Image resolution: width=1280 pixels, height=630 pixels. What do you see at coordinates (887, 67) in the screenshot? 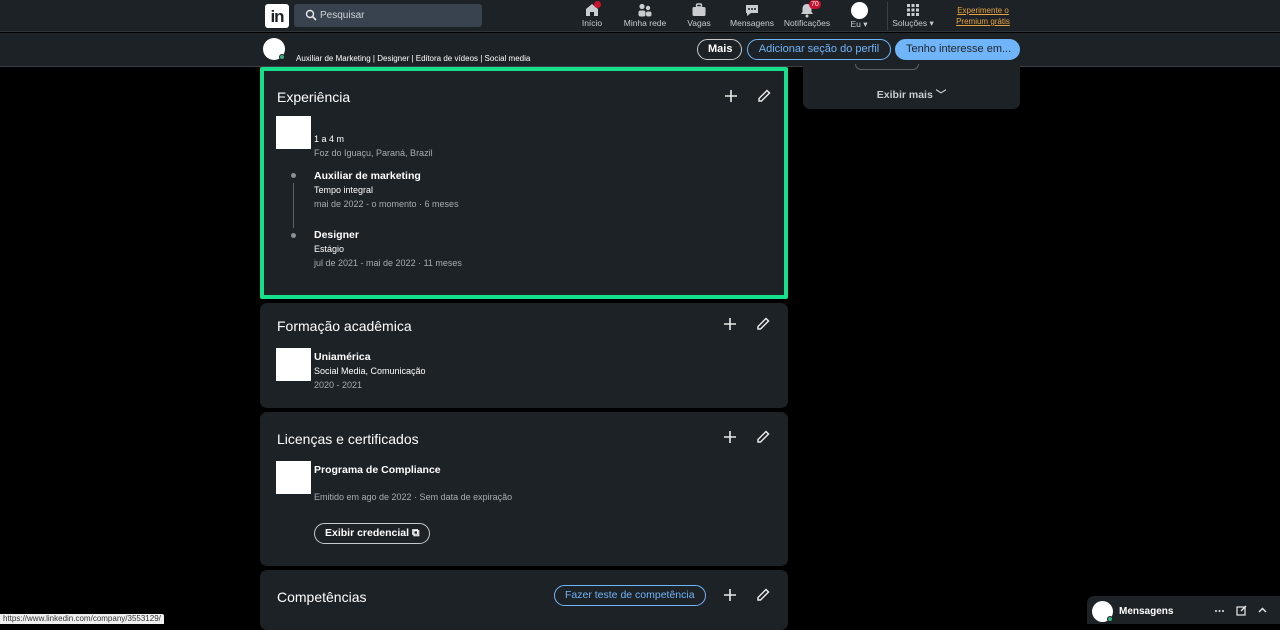
I see `sidebar-button-stub` at bounding box center [887, 67].